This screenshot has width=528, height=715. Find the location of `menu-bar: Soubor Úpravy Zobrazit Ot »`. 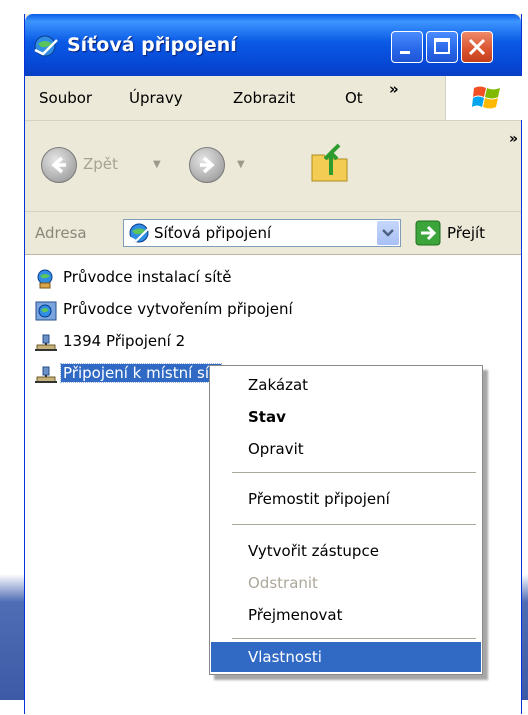

menu-bar: Soubor Úpravy Zobrazit Ot » is located at coordinates (274, 98).